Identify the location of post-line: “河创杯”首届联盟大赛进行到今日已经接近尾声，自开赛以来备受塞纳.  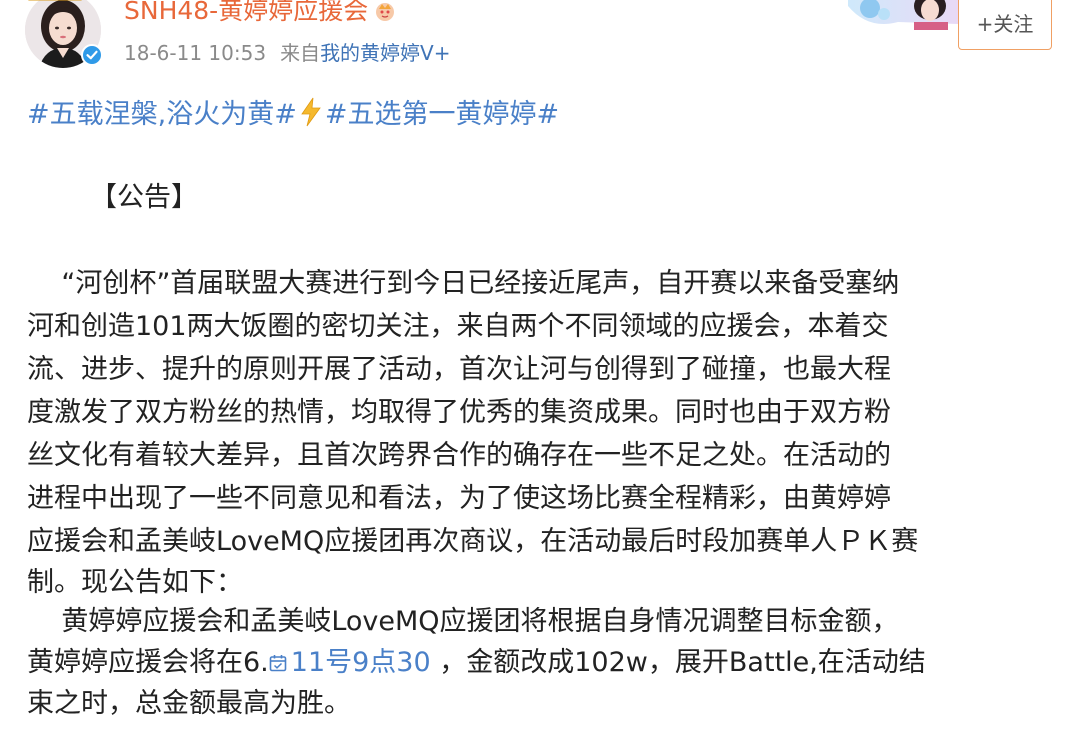
(463, 283).